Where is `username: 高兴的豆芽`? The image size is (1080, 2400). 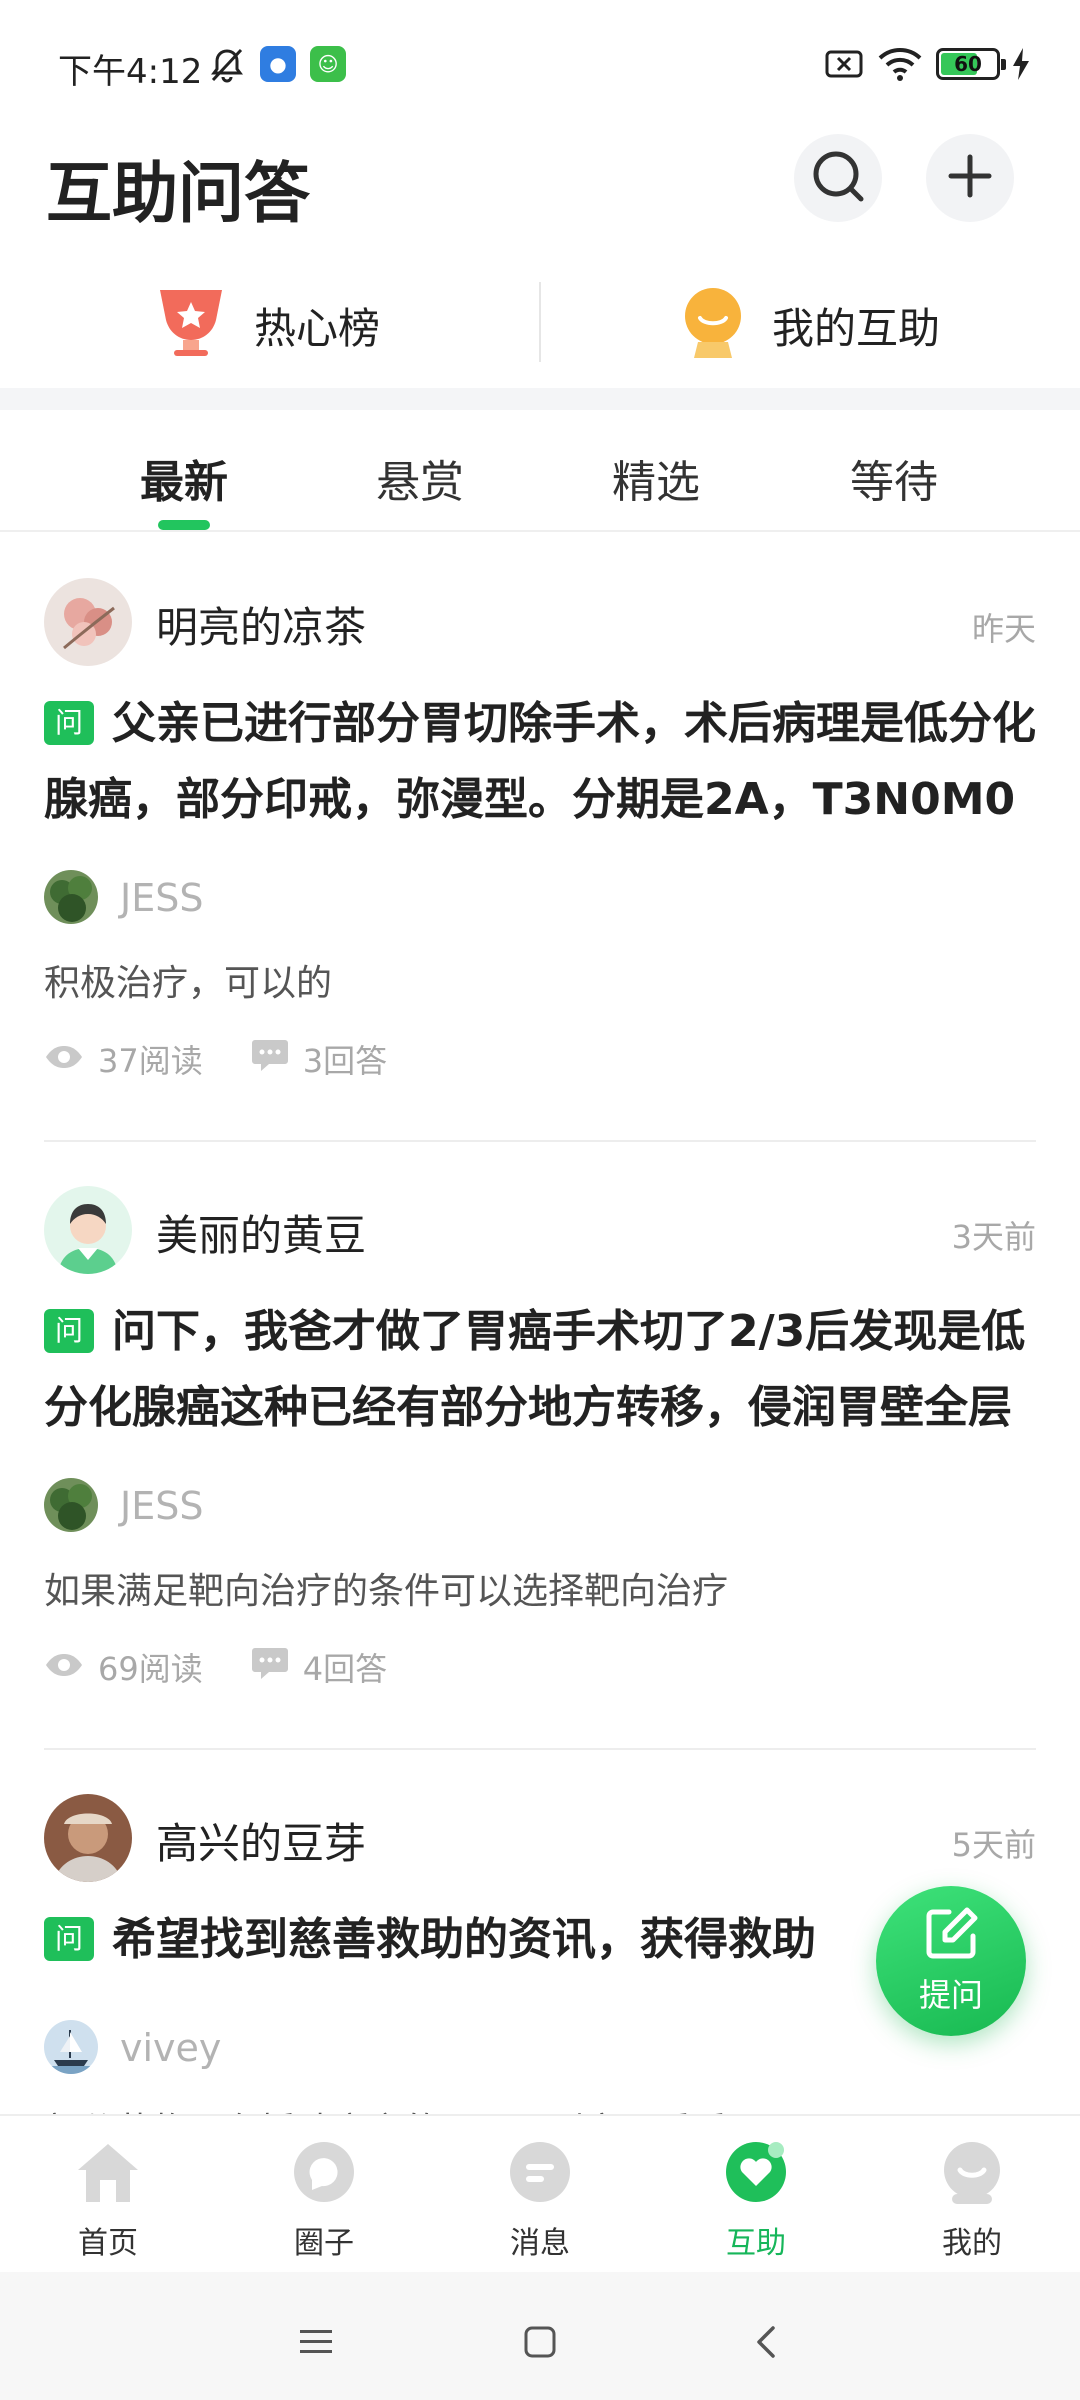 username: 高兴的豆芽 is located at coordinates (261, 1840).